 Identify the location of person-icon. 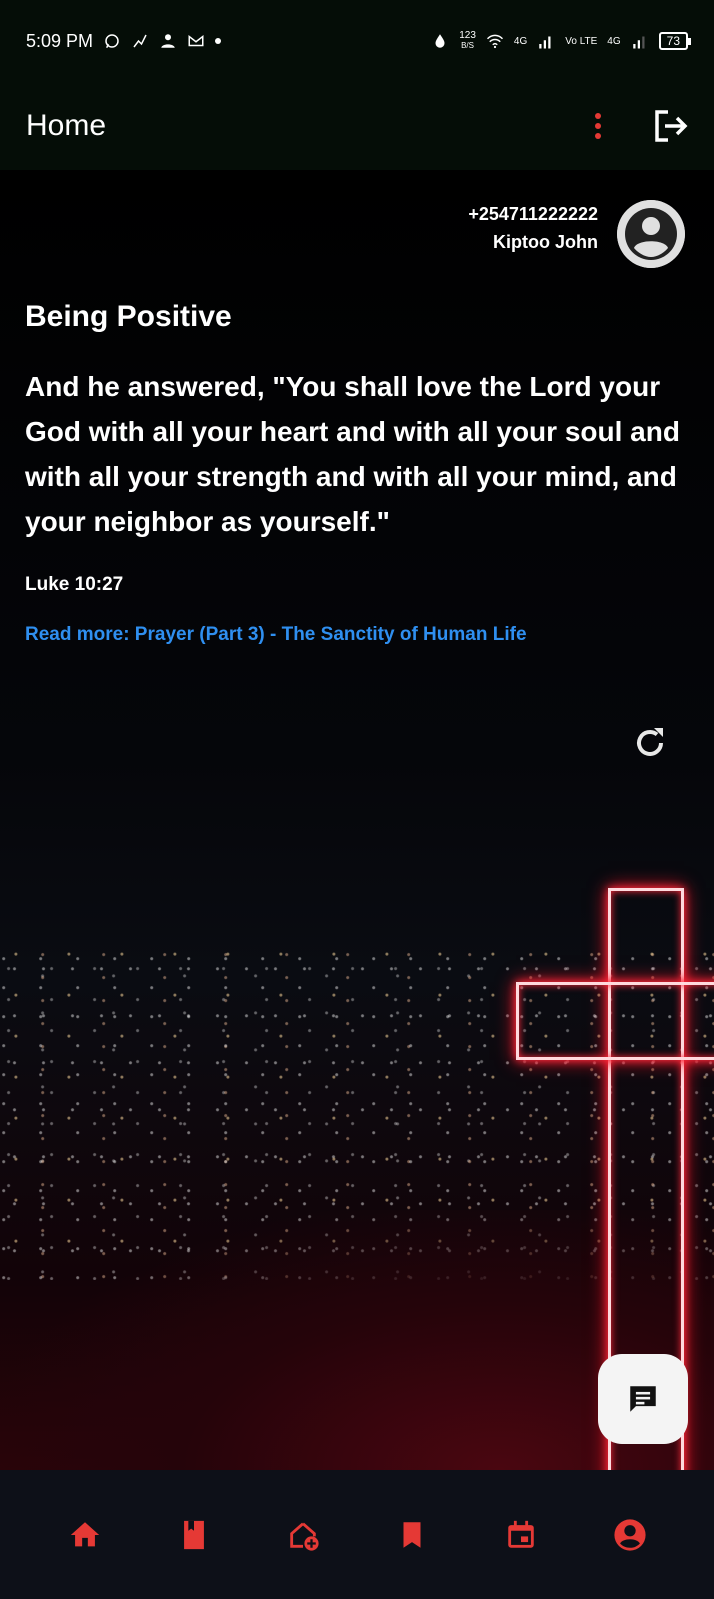
(651, 234).